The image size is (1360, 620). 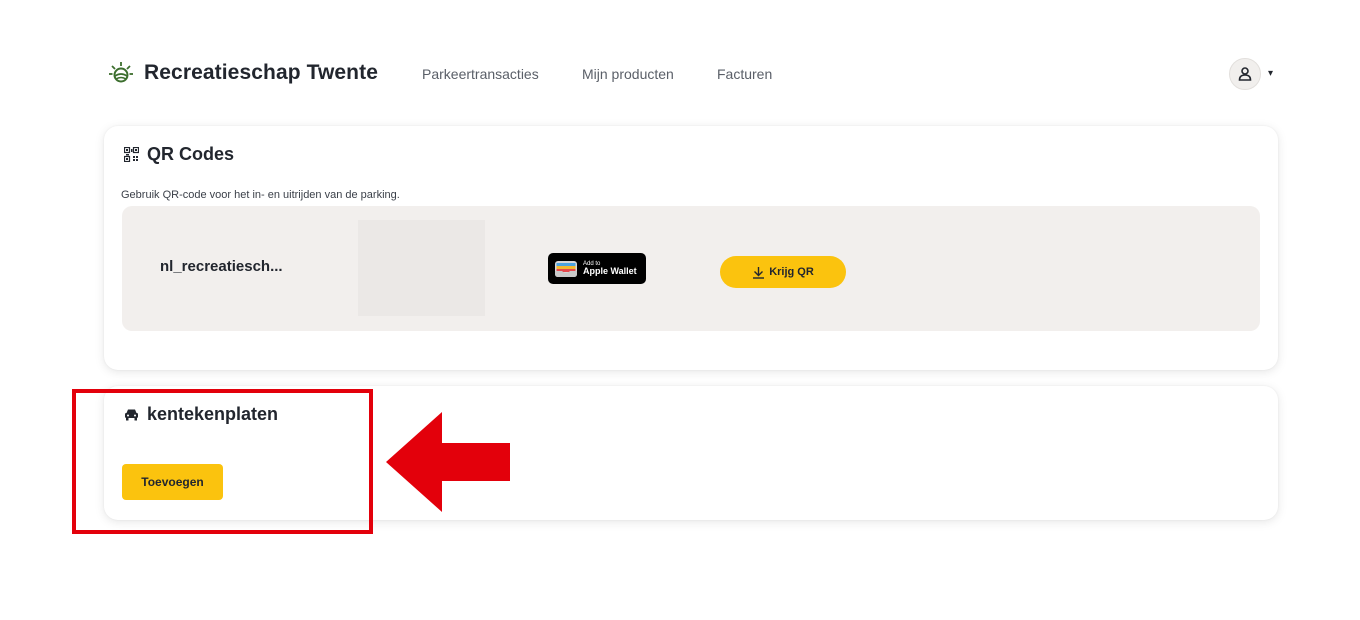 I want to click on user-menu-caret-icon: ▾, so click(x=1270, y=73).